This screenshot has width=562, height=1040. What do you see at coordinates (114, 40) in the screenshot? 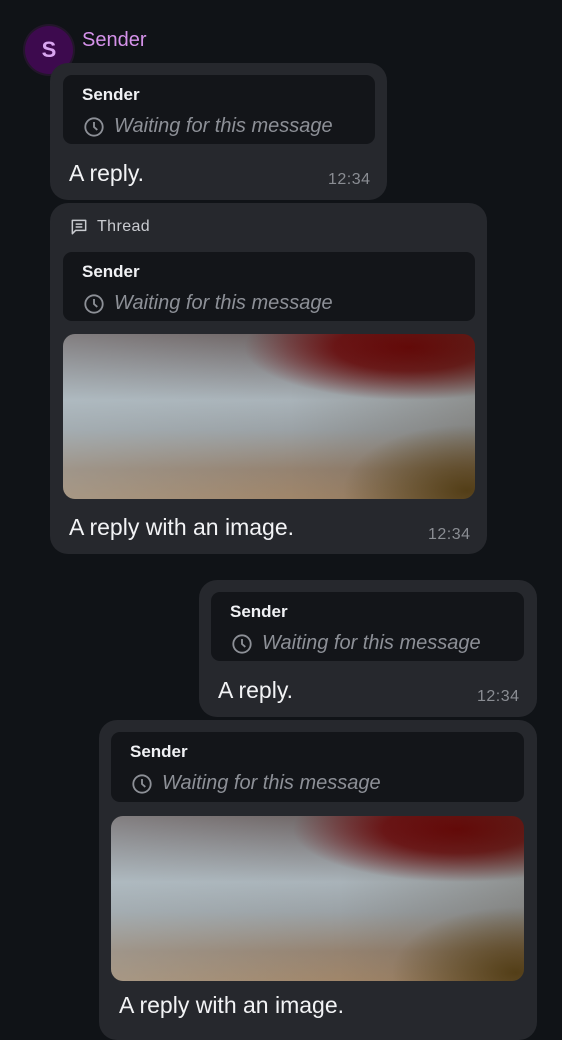
I see `sender-name: Sender` at bounding box center [114, 40].